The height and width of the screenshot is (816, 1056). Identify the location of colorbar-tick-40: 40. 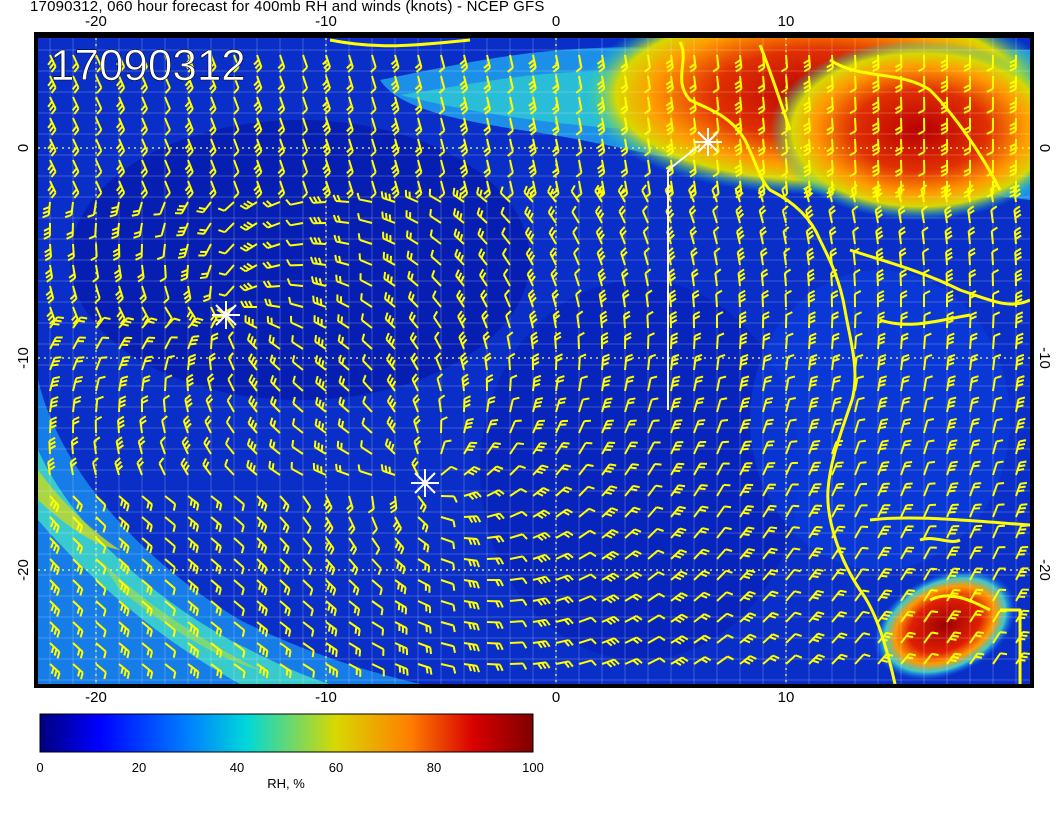
(237, 767).